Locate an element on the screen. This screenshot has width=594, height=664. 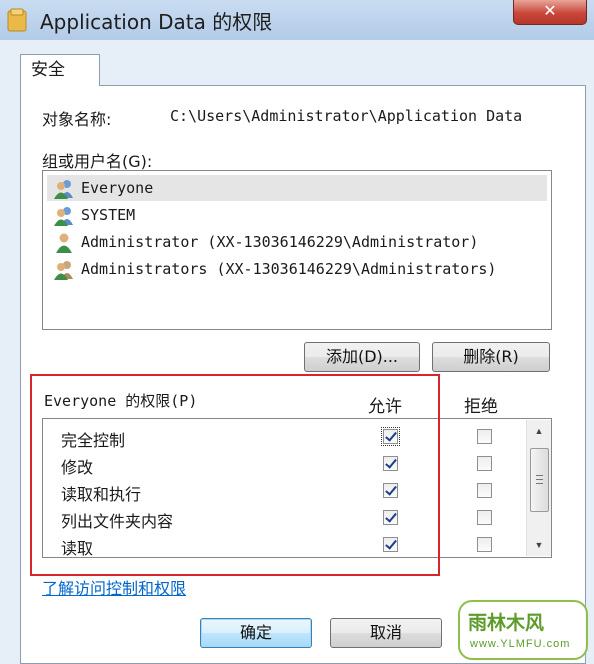
watermark-title: 雨林木风 is located at coordinates (506, 623).